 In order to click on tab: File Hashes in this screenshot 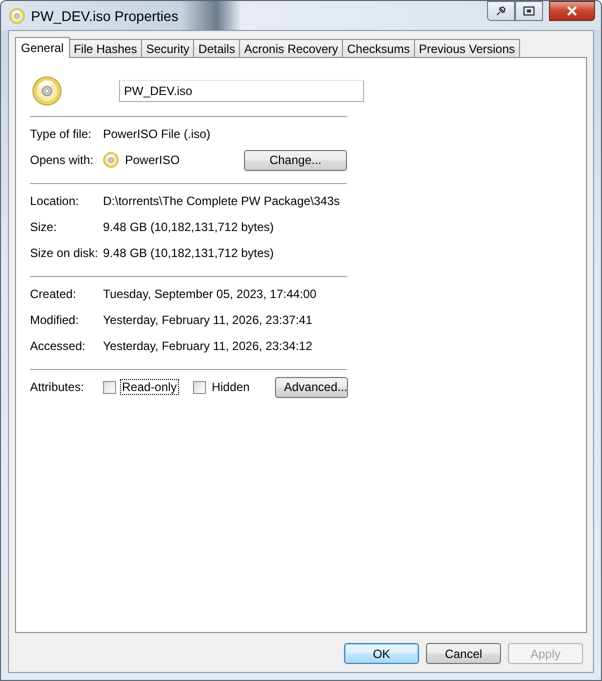, I will do `click(105, 48)`.